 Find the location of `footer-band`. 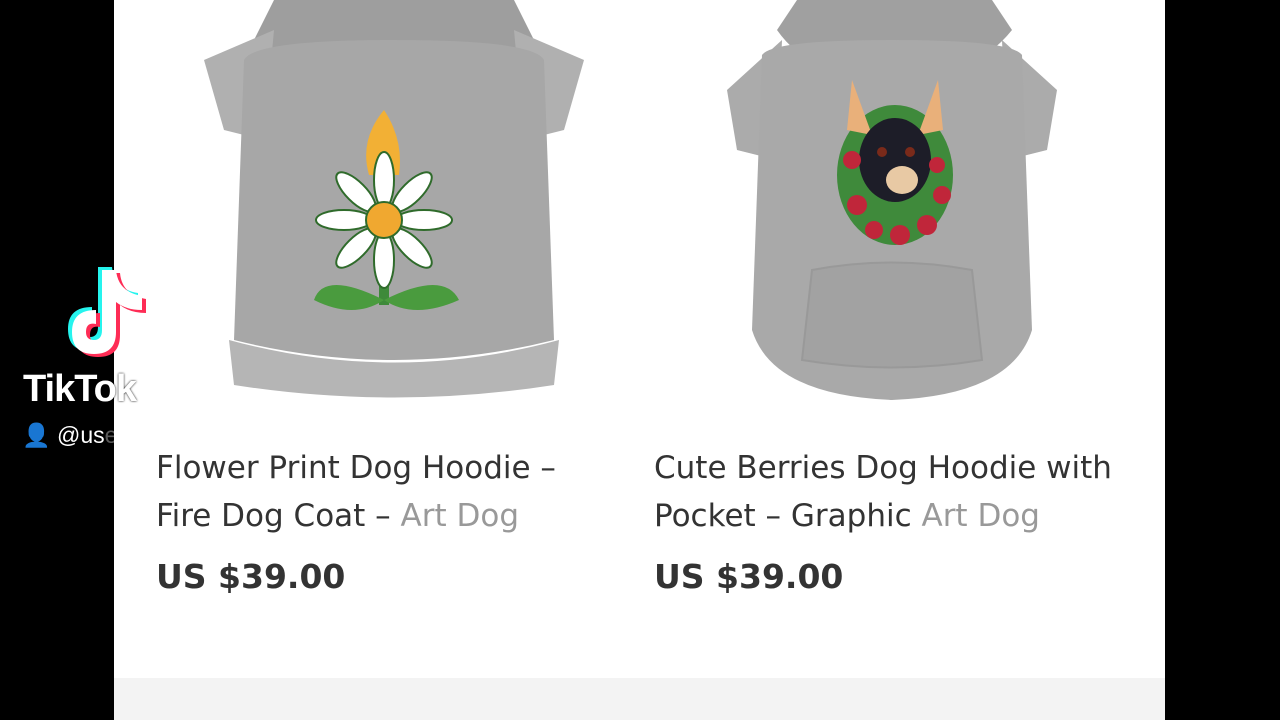

footer-band is located at coordinates (639, 699).